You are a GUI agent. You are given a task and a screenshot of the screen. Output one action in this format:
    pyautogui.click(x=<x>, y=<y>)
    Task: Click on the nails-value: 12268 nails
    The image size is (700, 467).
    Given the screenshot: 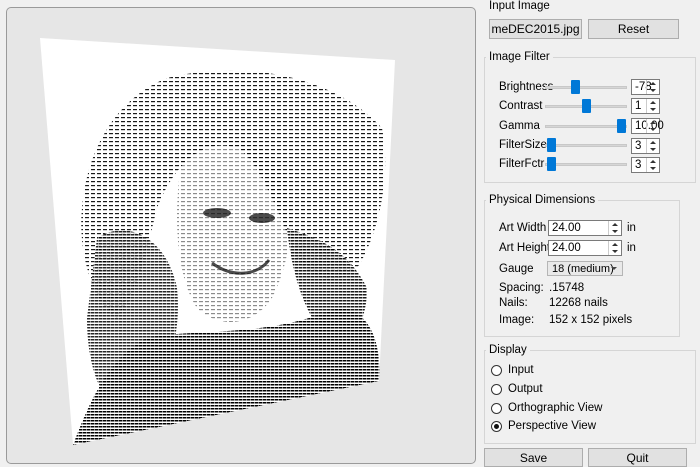 What is the action you would take?
    pyautogui.click(x=578, y=303)
    